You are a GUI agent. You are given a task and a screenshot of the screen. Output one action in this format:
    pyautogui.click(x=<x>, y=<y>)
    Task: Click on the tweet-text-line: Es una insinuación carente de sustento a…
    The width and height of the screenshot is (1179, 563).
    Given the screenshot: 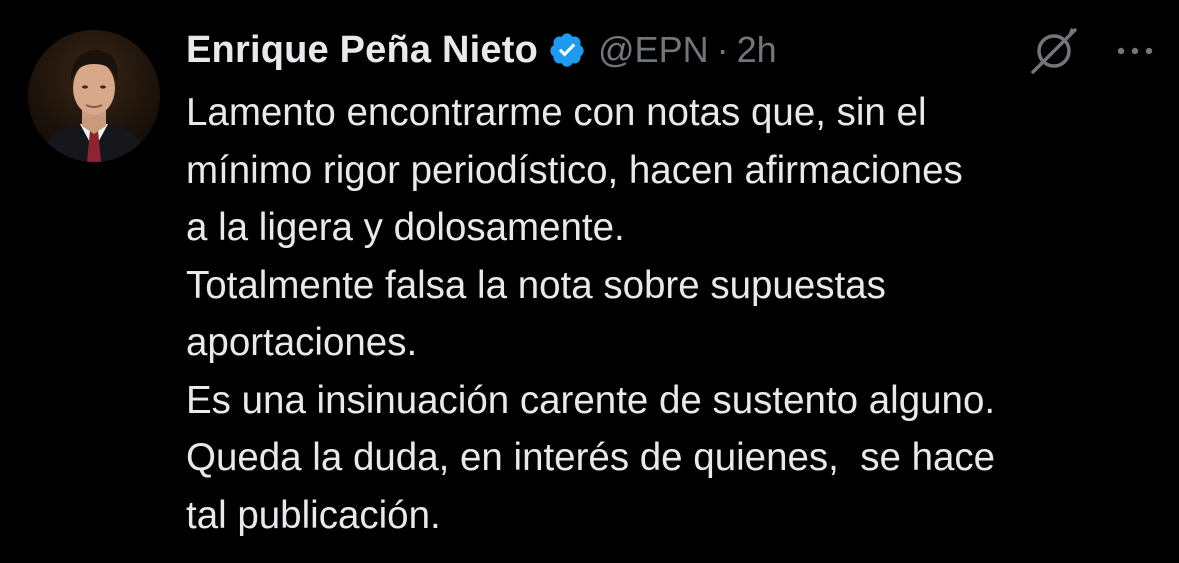 What is the action you would take?
    pyautogui.click(x=591, y=400)
    